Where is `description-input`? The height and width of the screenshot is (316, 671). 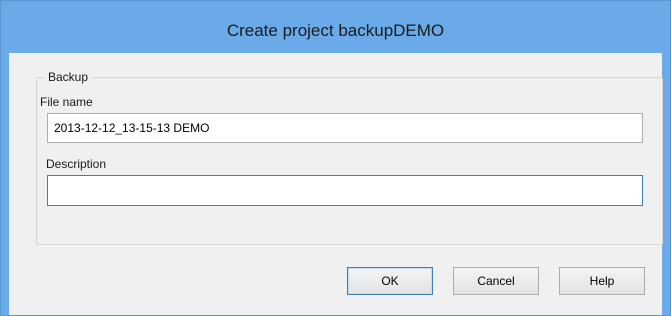 description-input is located at coordinates (345, 190).